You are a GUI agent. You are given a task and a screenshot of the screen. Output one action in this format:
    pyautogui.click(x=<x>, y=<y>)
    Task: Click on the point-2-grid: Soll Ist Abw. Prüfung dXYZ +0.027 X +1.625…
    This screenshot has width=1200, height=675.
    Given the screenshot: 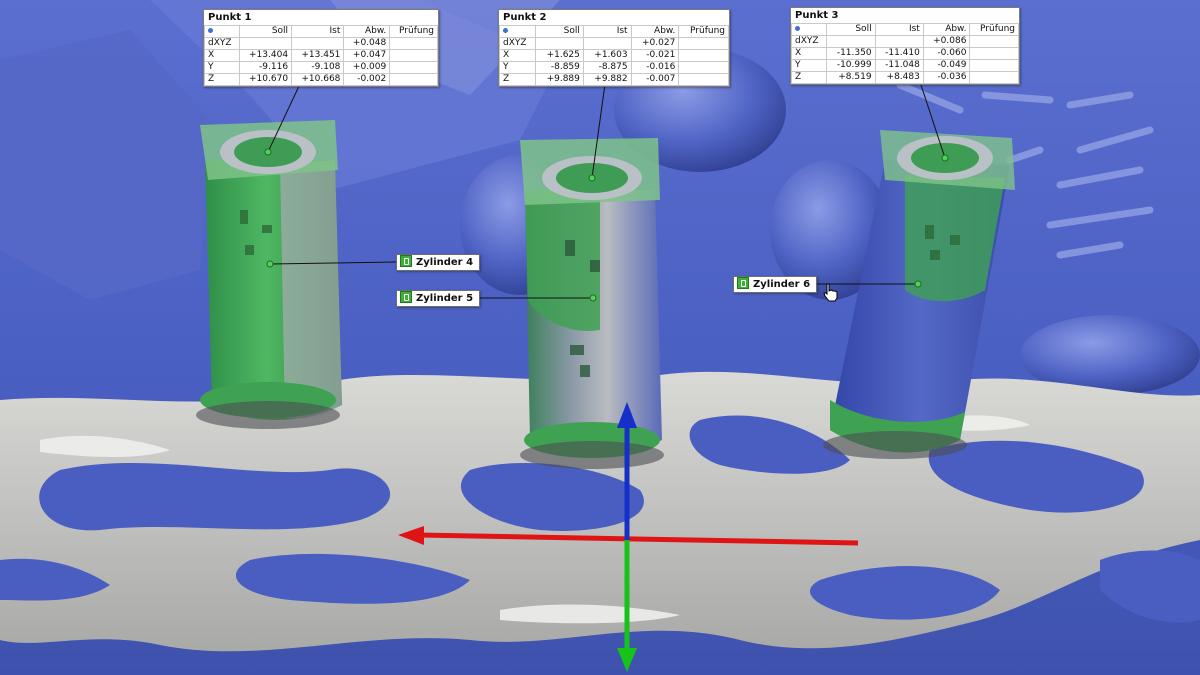 What is the action you would take?
    pyautogui.click(x=613, y=55)
    